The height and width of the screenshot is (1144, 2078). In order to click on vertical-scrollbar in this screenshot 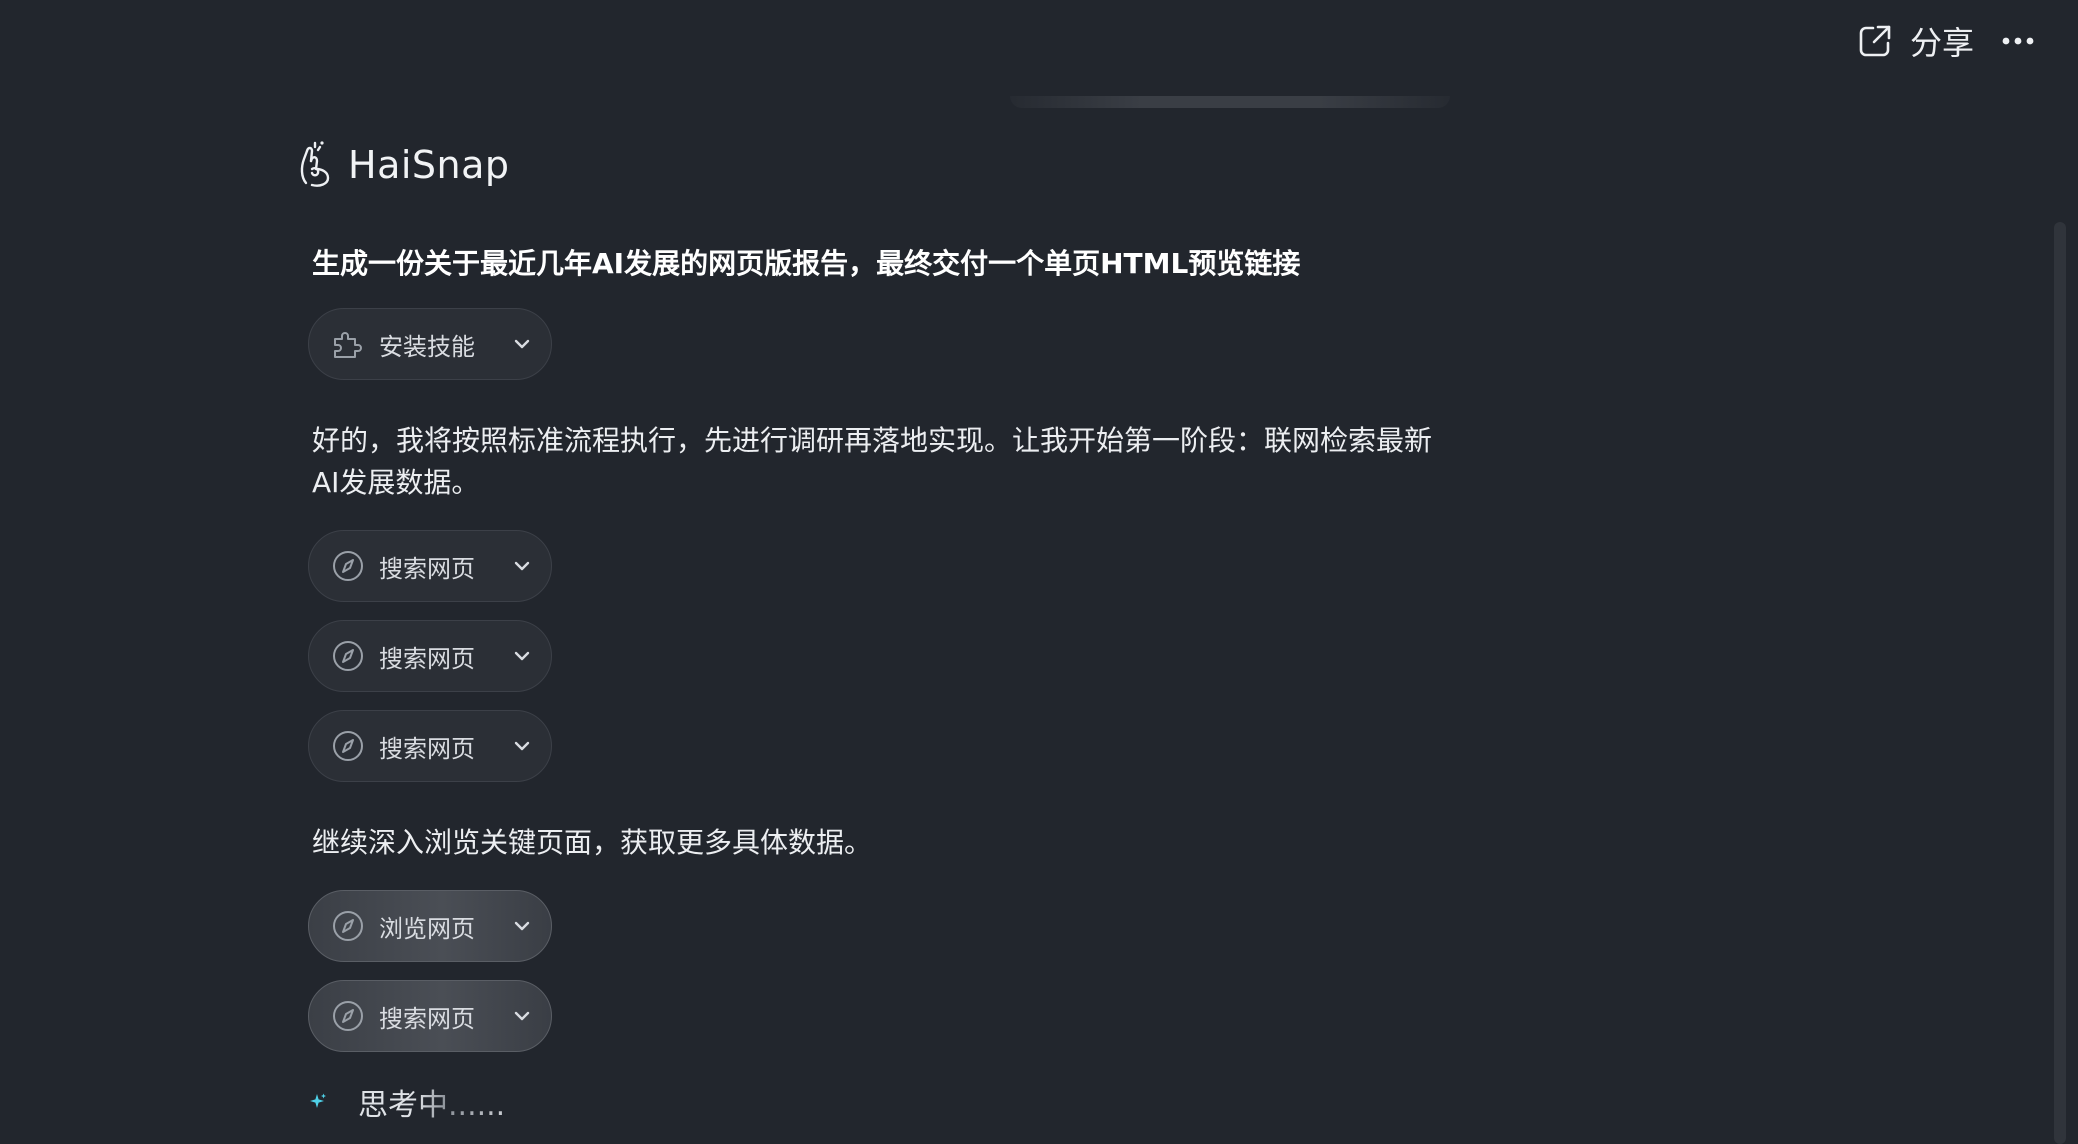, I will do `click(2060, 683)`.